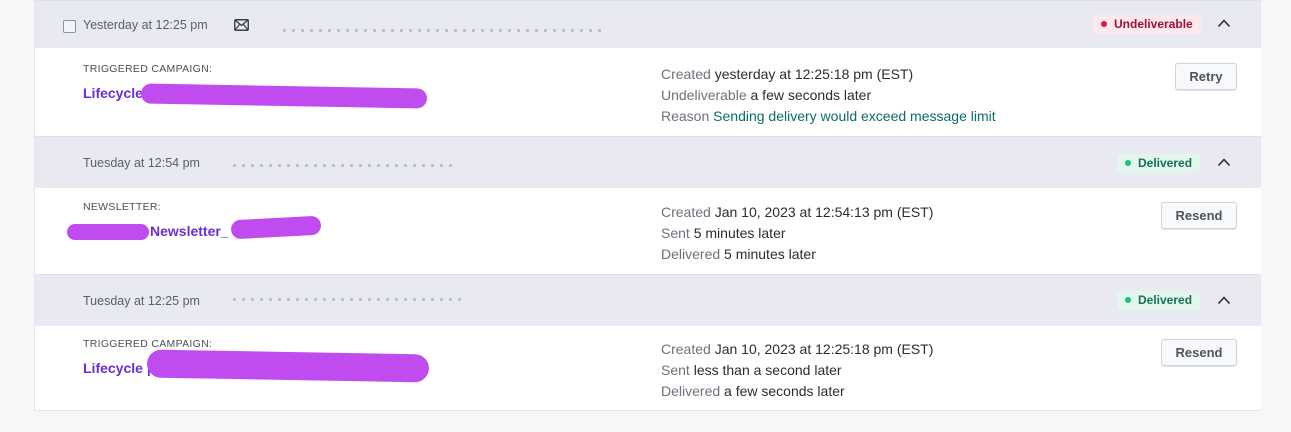 Image resolution: width=1291 pixels, height=432 pixels. I want to click on message-header: Tuesday at 12:54 pm Delivered, so click(648, 162).